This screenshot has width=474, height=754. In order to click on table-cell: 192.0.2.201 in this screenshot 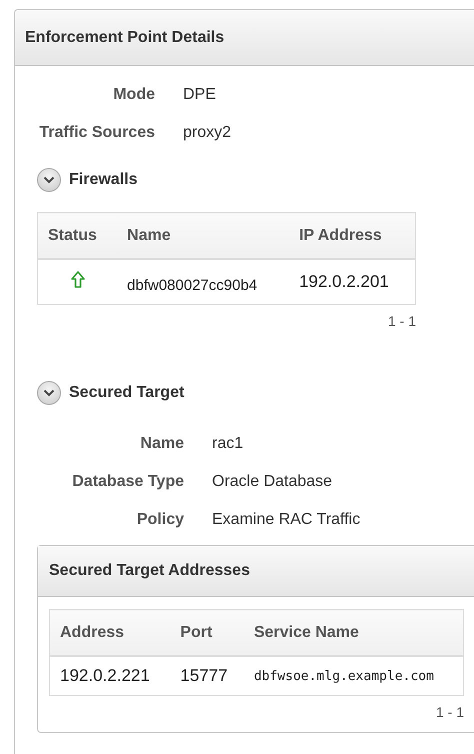, I will do `click(352, 281)`.